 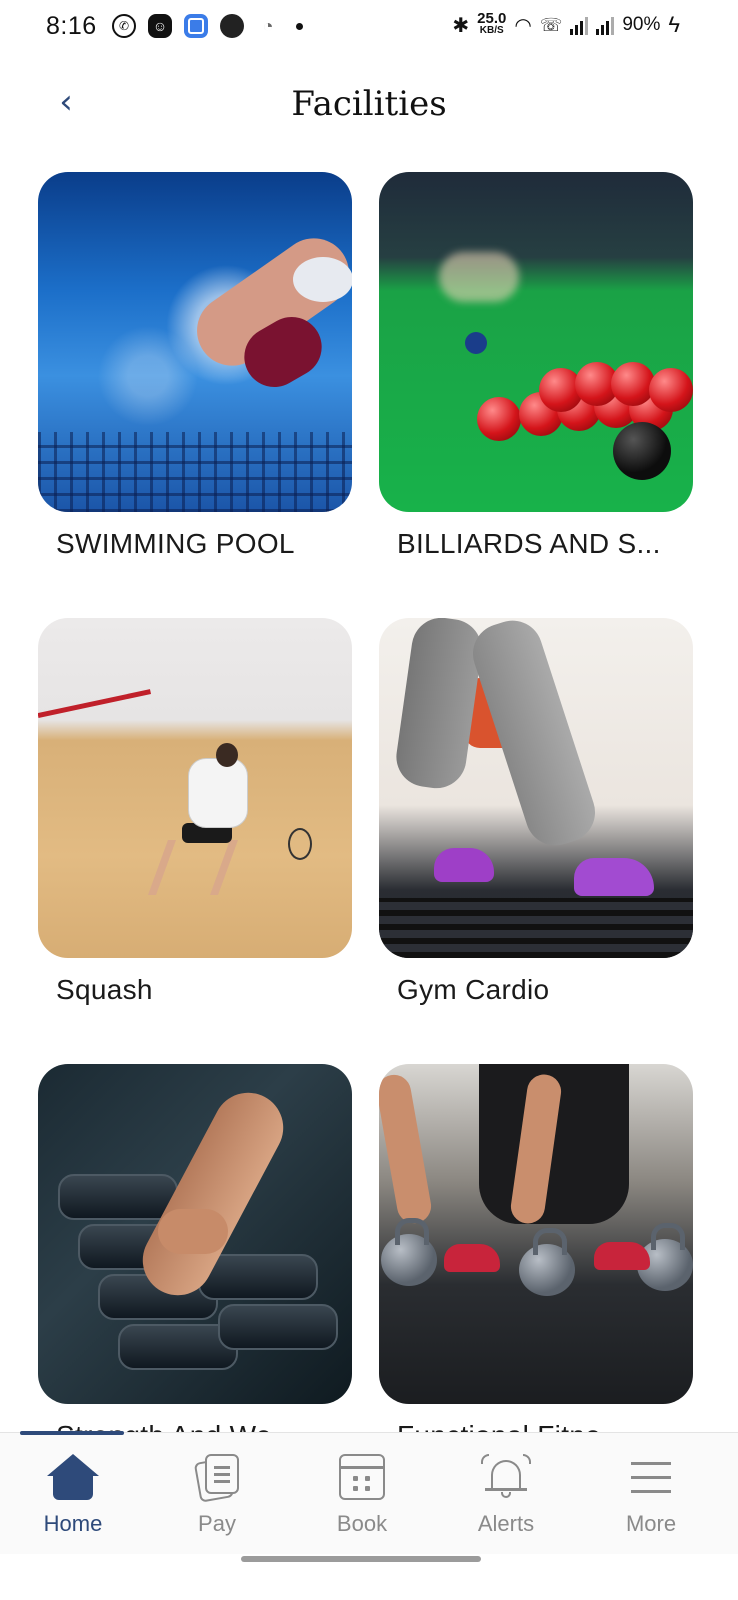 What do you see at coordinates (195, 1234) in the screenshot?
I see `strength-photo` at bounding box center [195, 1234].